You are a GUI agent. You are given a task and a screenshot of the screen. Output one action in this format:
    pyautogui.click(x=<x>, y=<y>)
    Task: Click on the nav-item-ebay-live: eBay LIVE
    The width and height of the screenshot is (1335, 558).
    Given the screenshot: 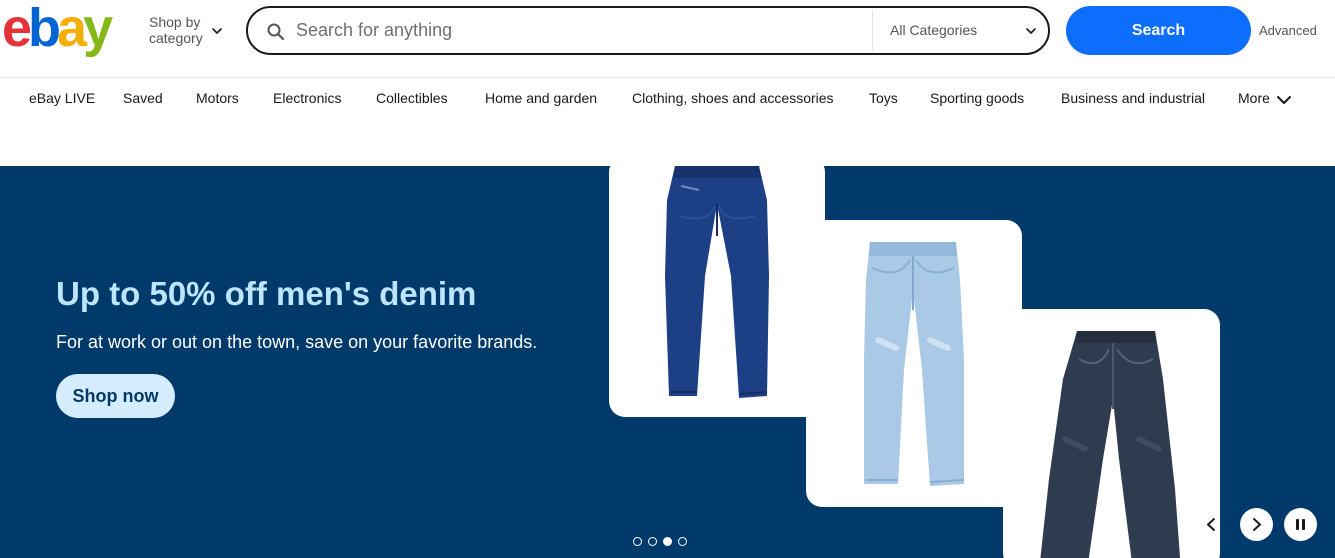 What is the action you would take?
    pyautogui.click(x=62, y=98)
    